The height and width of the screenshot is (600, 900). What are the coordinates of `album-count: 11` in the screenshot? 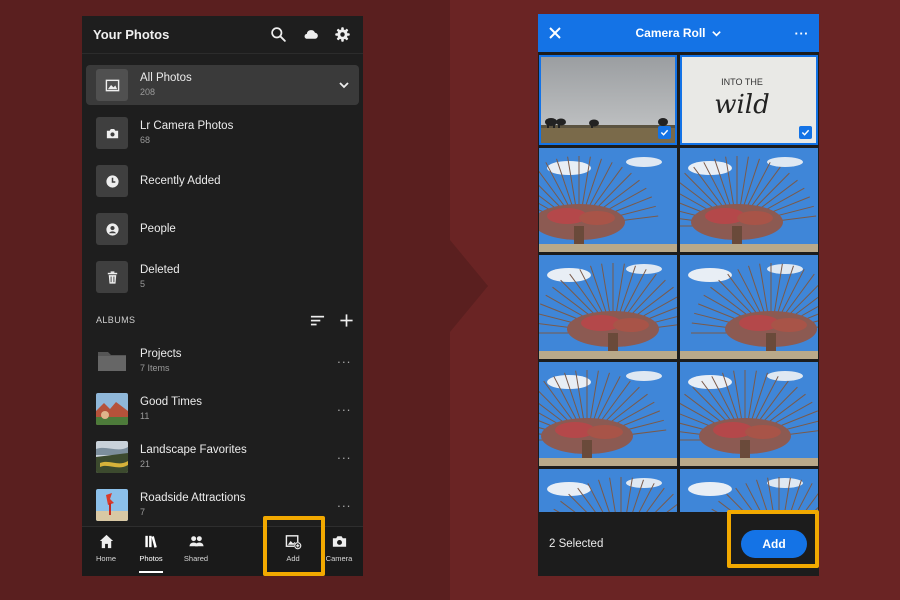 It's located at (145, 416).